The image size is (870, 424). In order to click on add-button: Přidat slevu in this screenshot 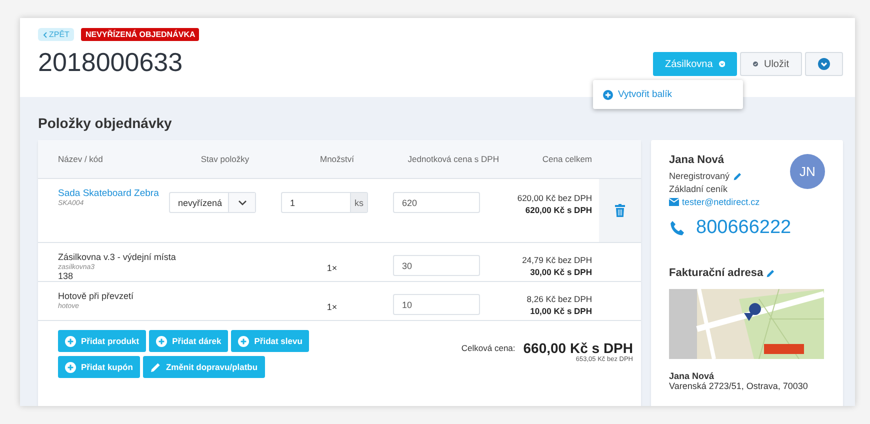, I will do `click(270, 341)`.